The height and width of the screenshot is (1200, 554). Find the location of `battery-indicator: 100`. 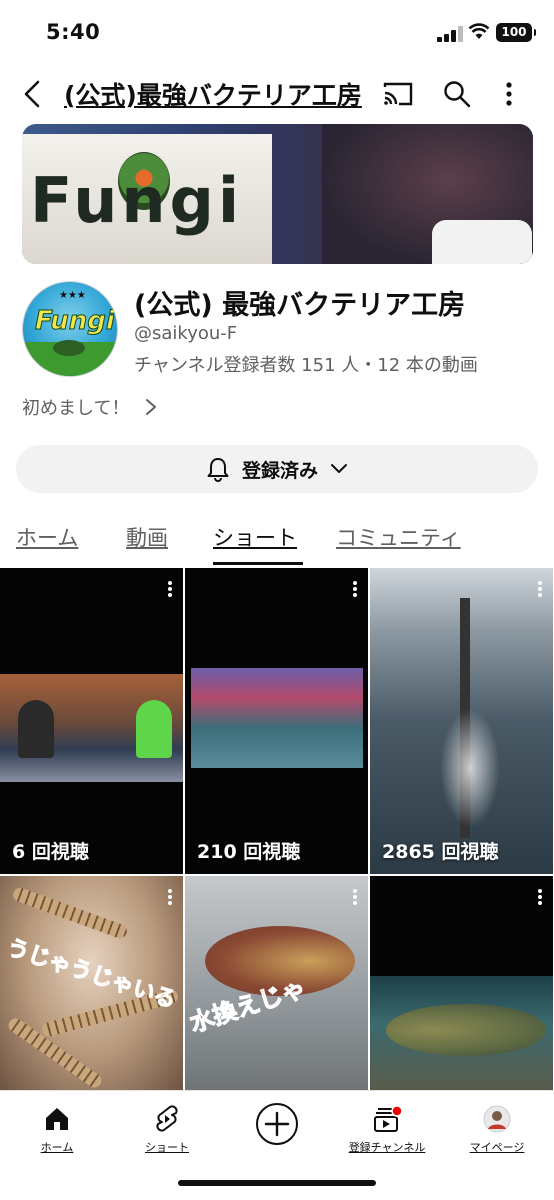

battery-indicator: 100 is located at coordinates (516, 32).